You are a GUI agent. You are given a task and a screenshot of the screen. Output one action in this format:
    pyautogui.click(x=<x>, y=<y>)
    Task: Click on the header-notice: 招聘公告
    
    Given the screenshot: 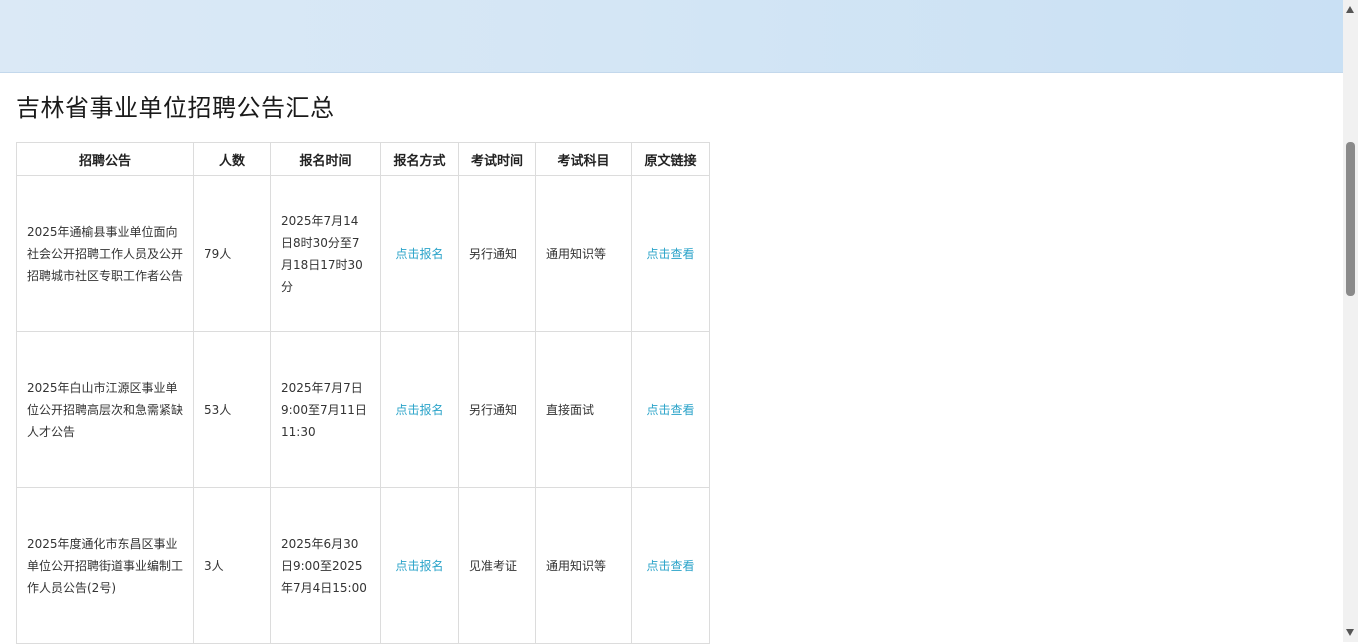 What is the action you would take?
    pyautogui.click(x=105, y=159)
    